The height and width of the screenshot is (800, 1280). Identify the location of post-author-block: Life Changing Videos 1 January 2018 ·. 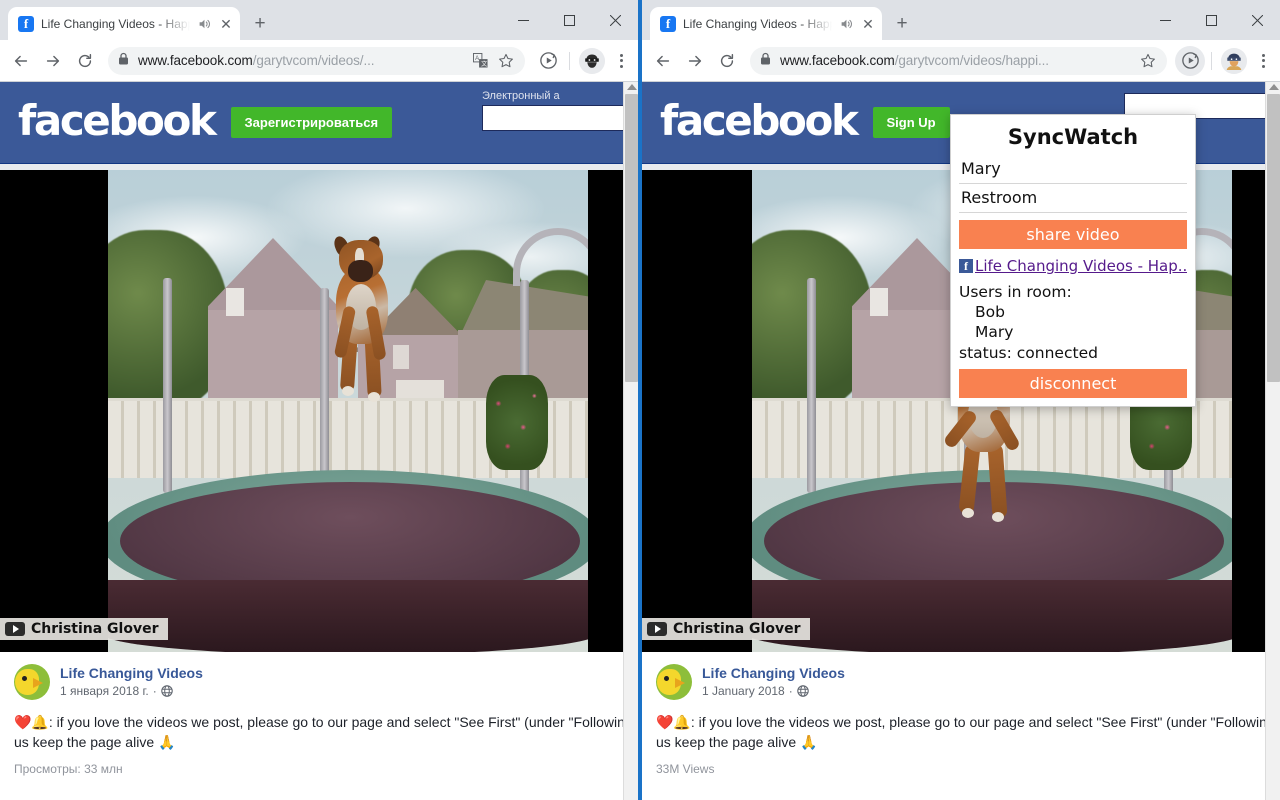
(773, 681).